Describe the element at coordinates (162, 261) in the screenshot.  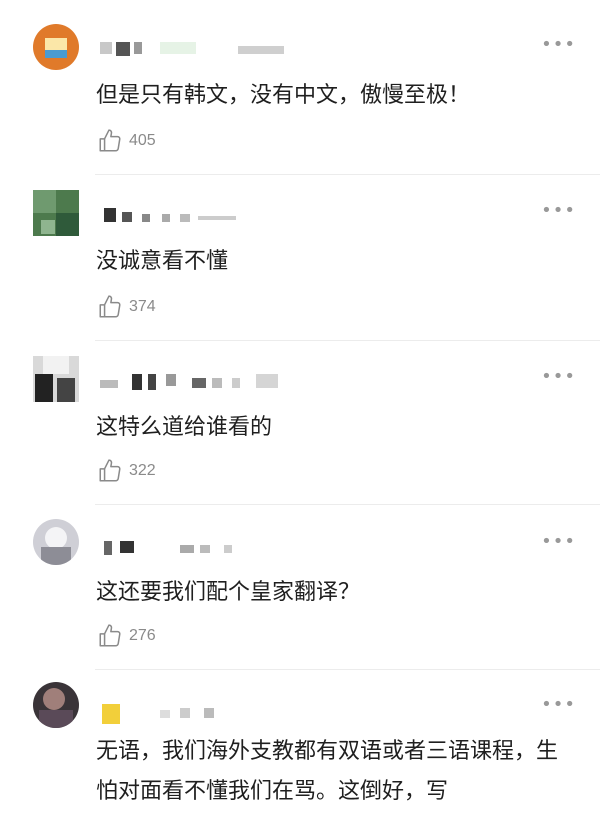
I see `comment-text: 没诚意看不懂` at that location.